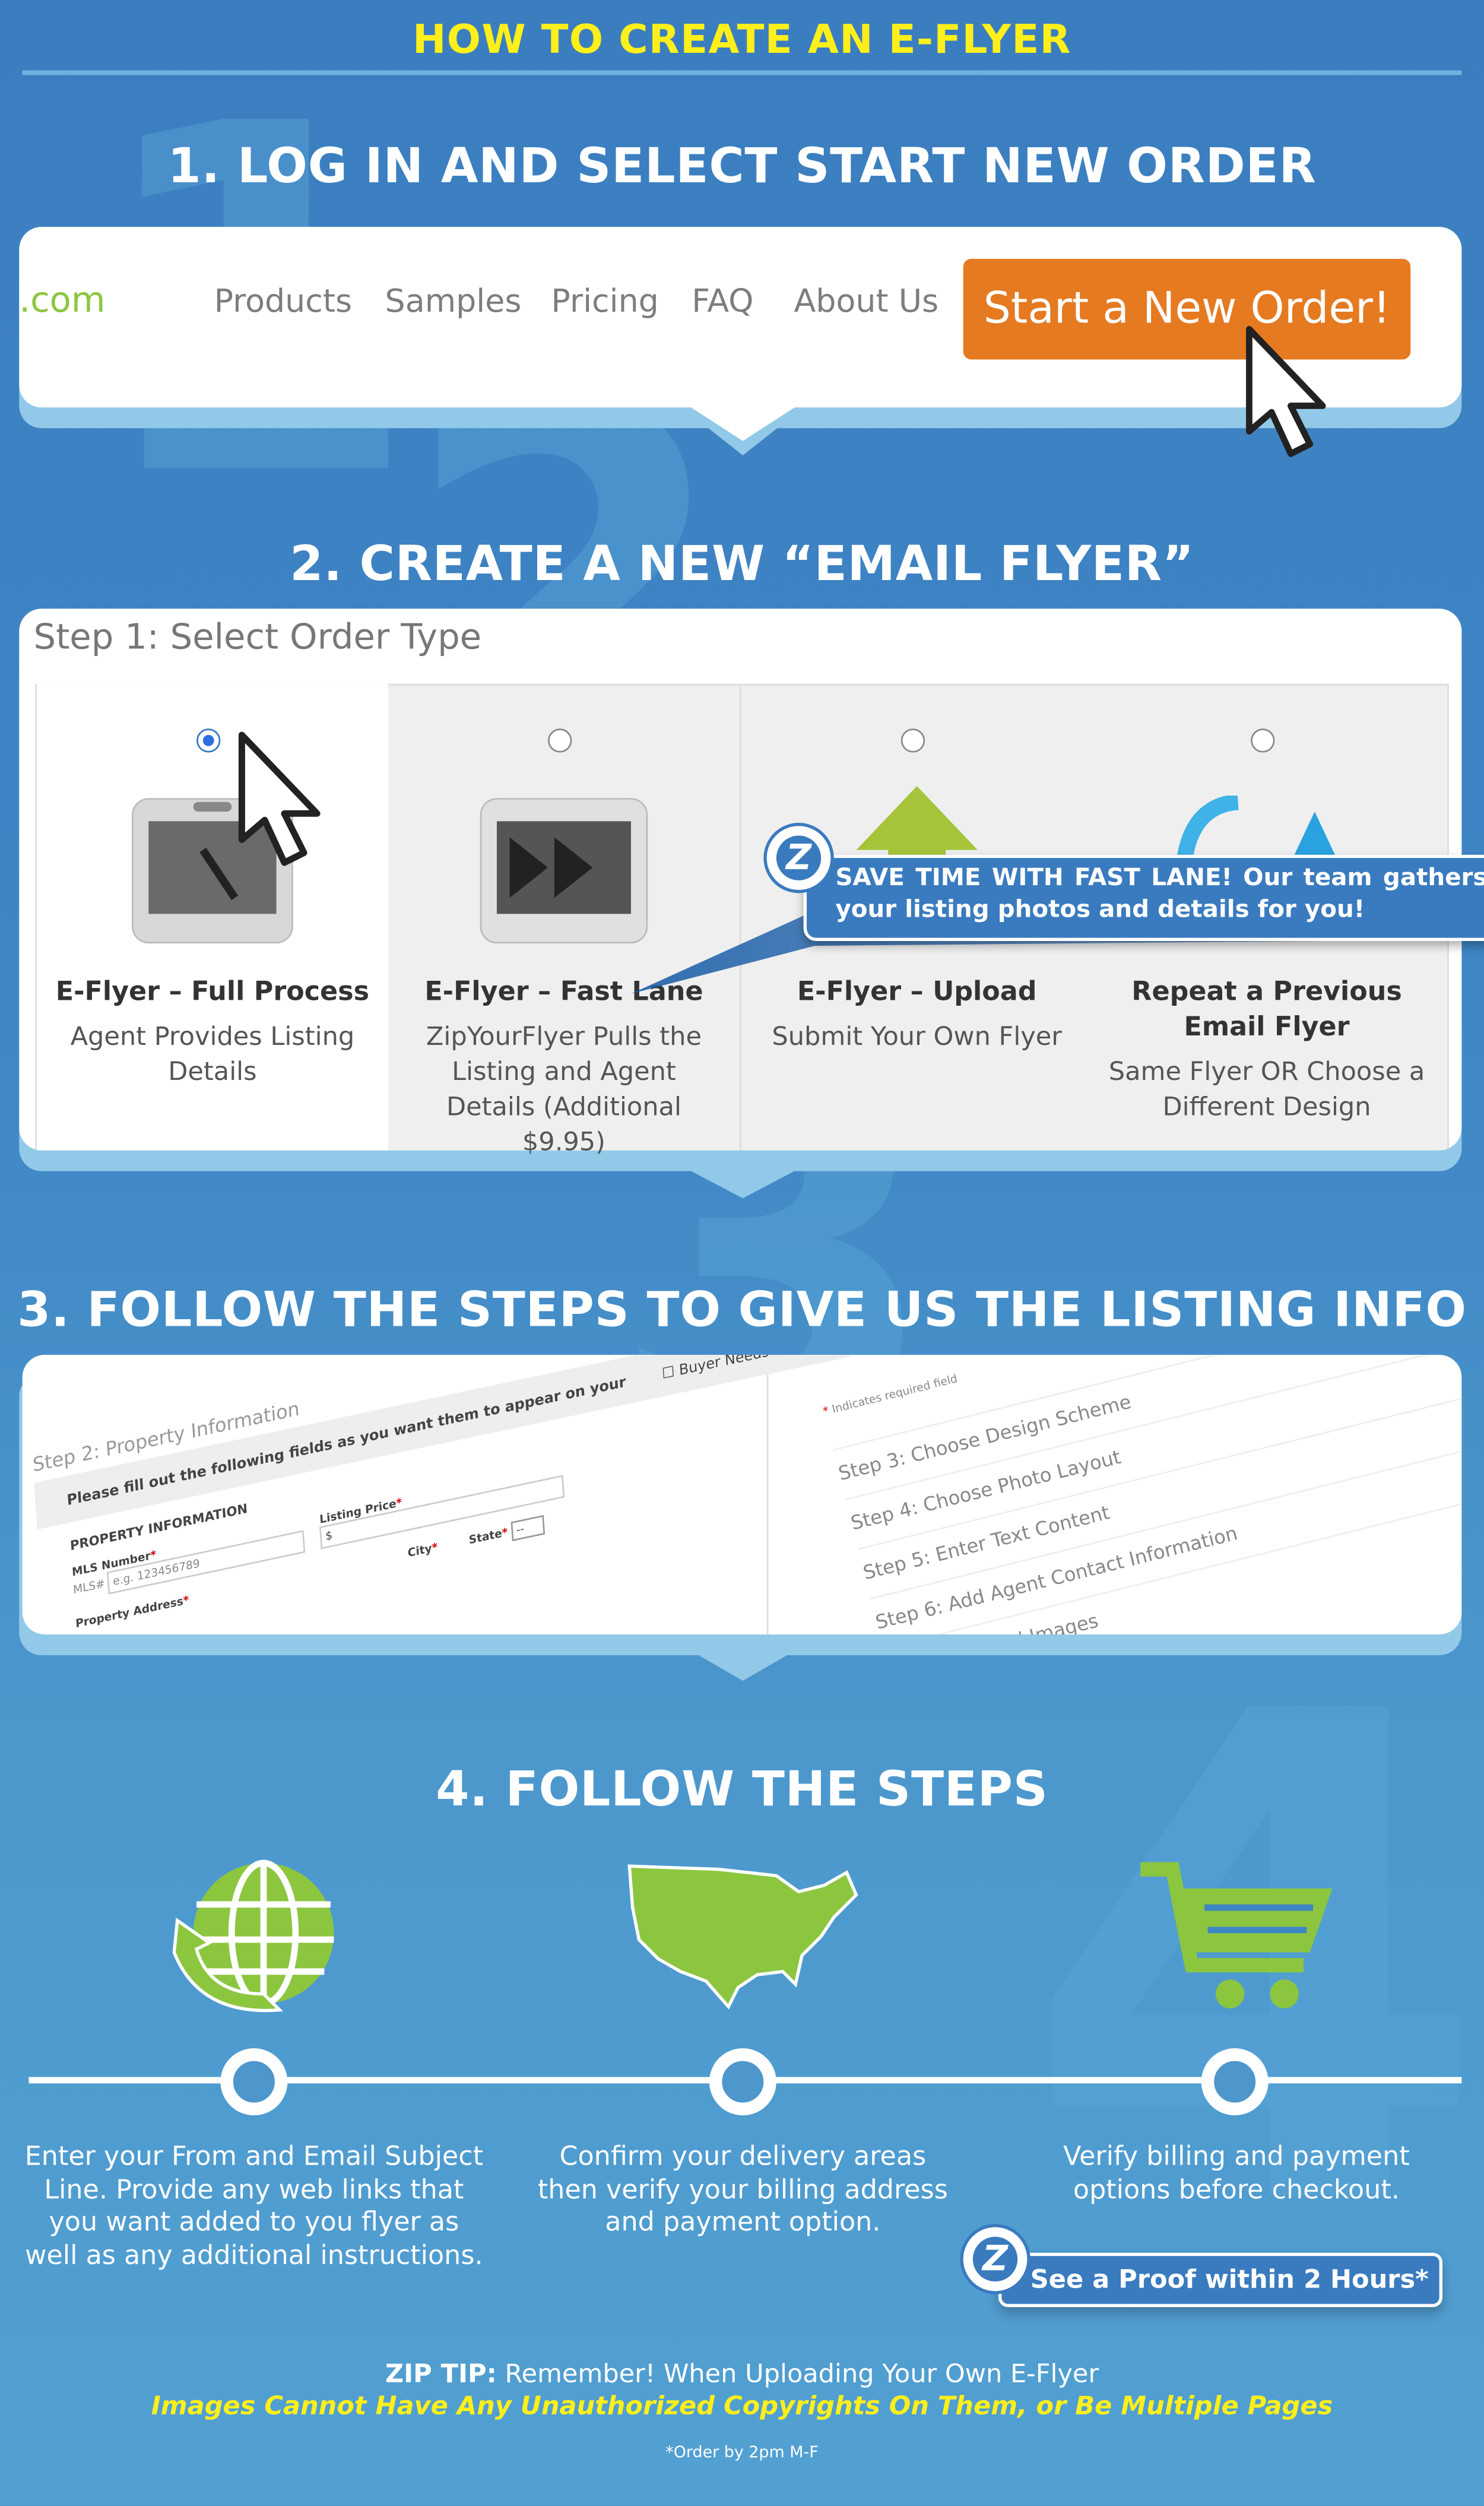 Image resolution: width=1484 pixels, height=2506 pixels. What do you see at coordinates (866, 300) in the screenshot?
I see `nav-about-us: About Us` at bounding box center [866, 300].